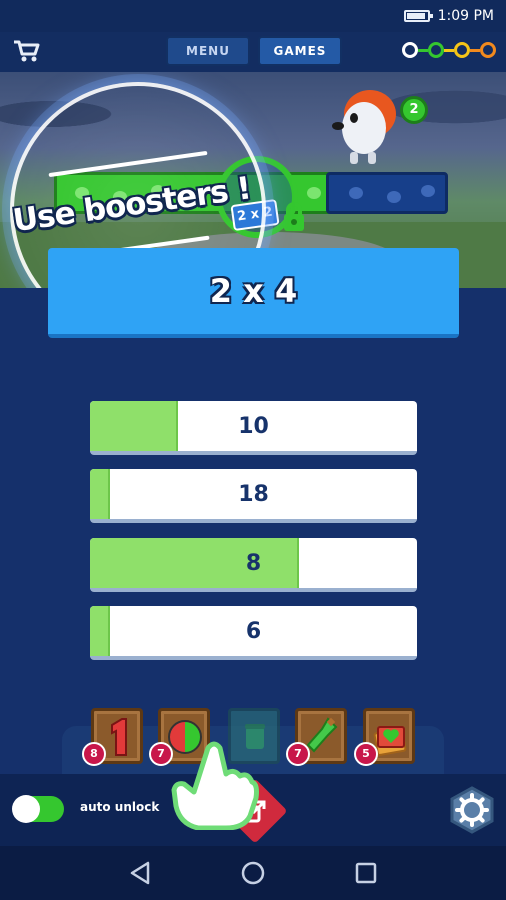 This screenshot has height=900, width=506. Describe the element at coordinates (26, 51) in the screenshot. I see `cart-icon` at that location.